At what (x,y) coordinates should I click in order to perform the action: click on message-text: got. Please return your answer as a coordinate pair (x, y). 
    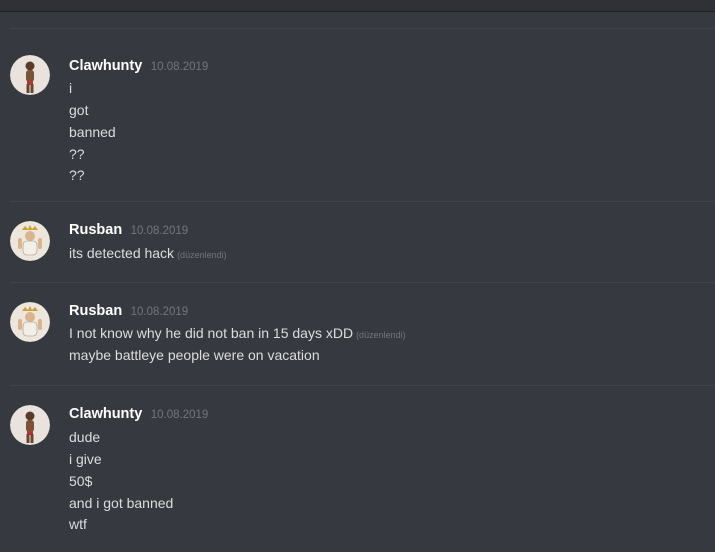
    Looking at the image, I should click on (79, 110).